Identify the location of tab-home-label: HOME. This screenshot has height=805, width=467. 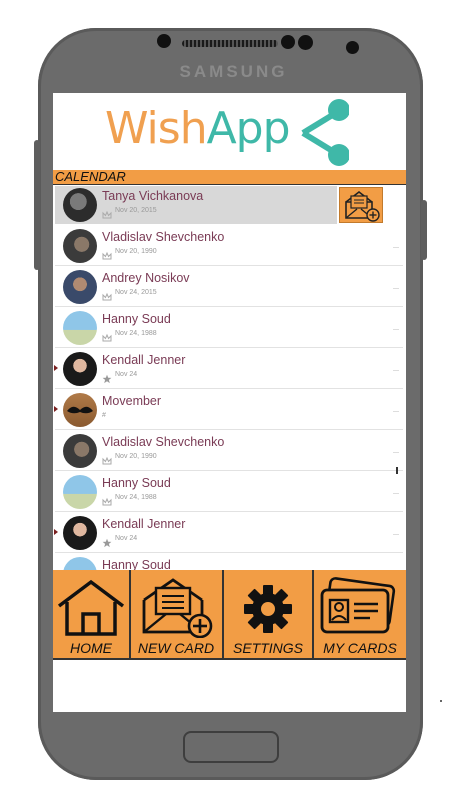
(91, 648).